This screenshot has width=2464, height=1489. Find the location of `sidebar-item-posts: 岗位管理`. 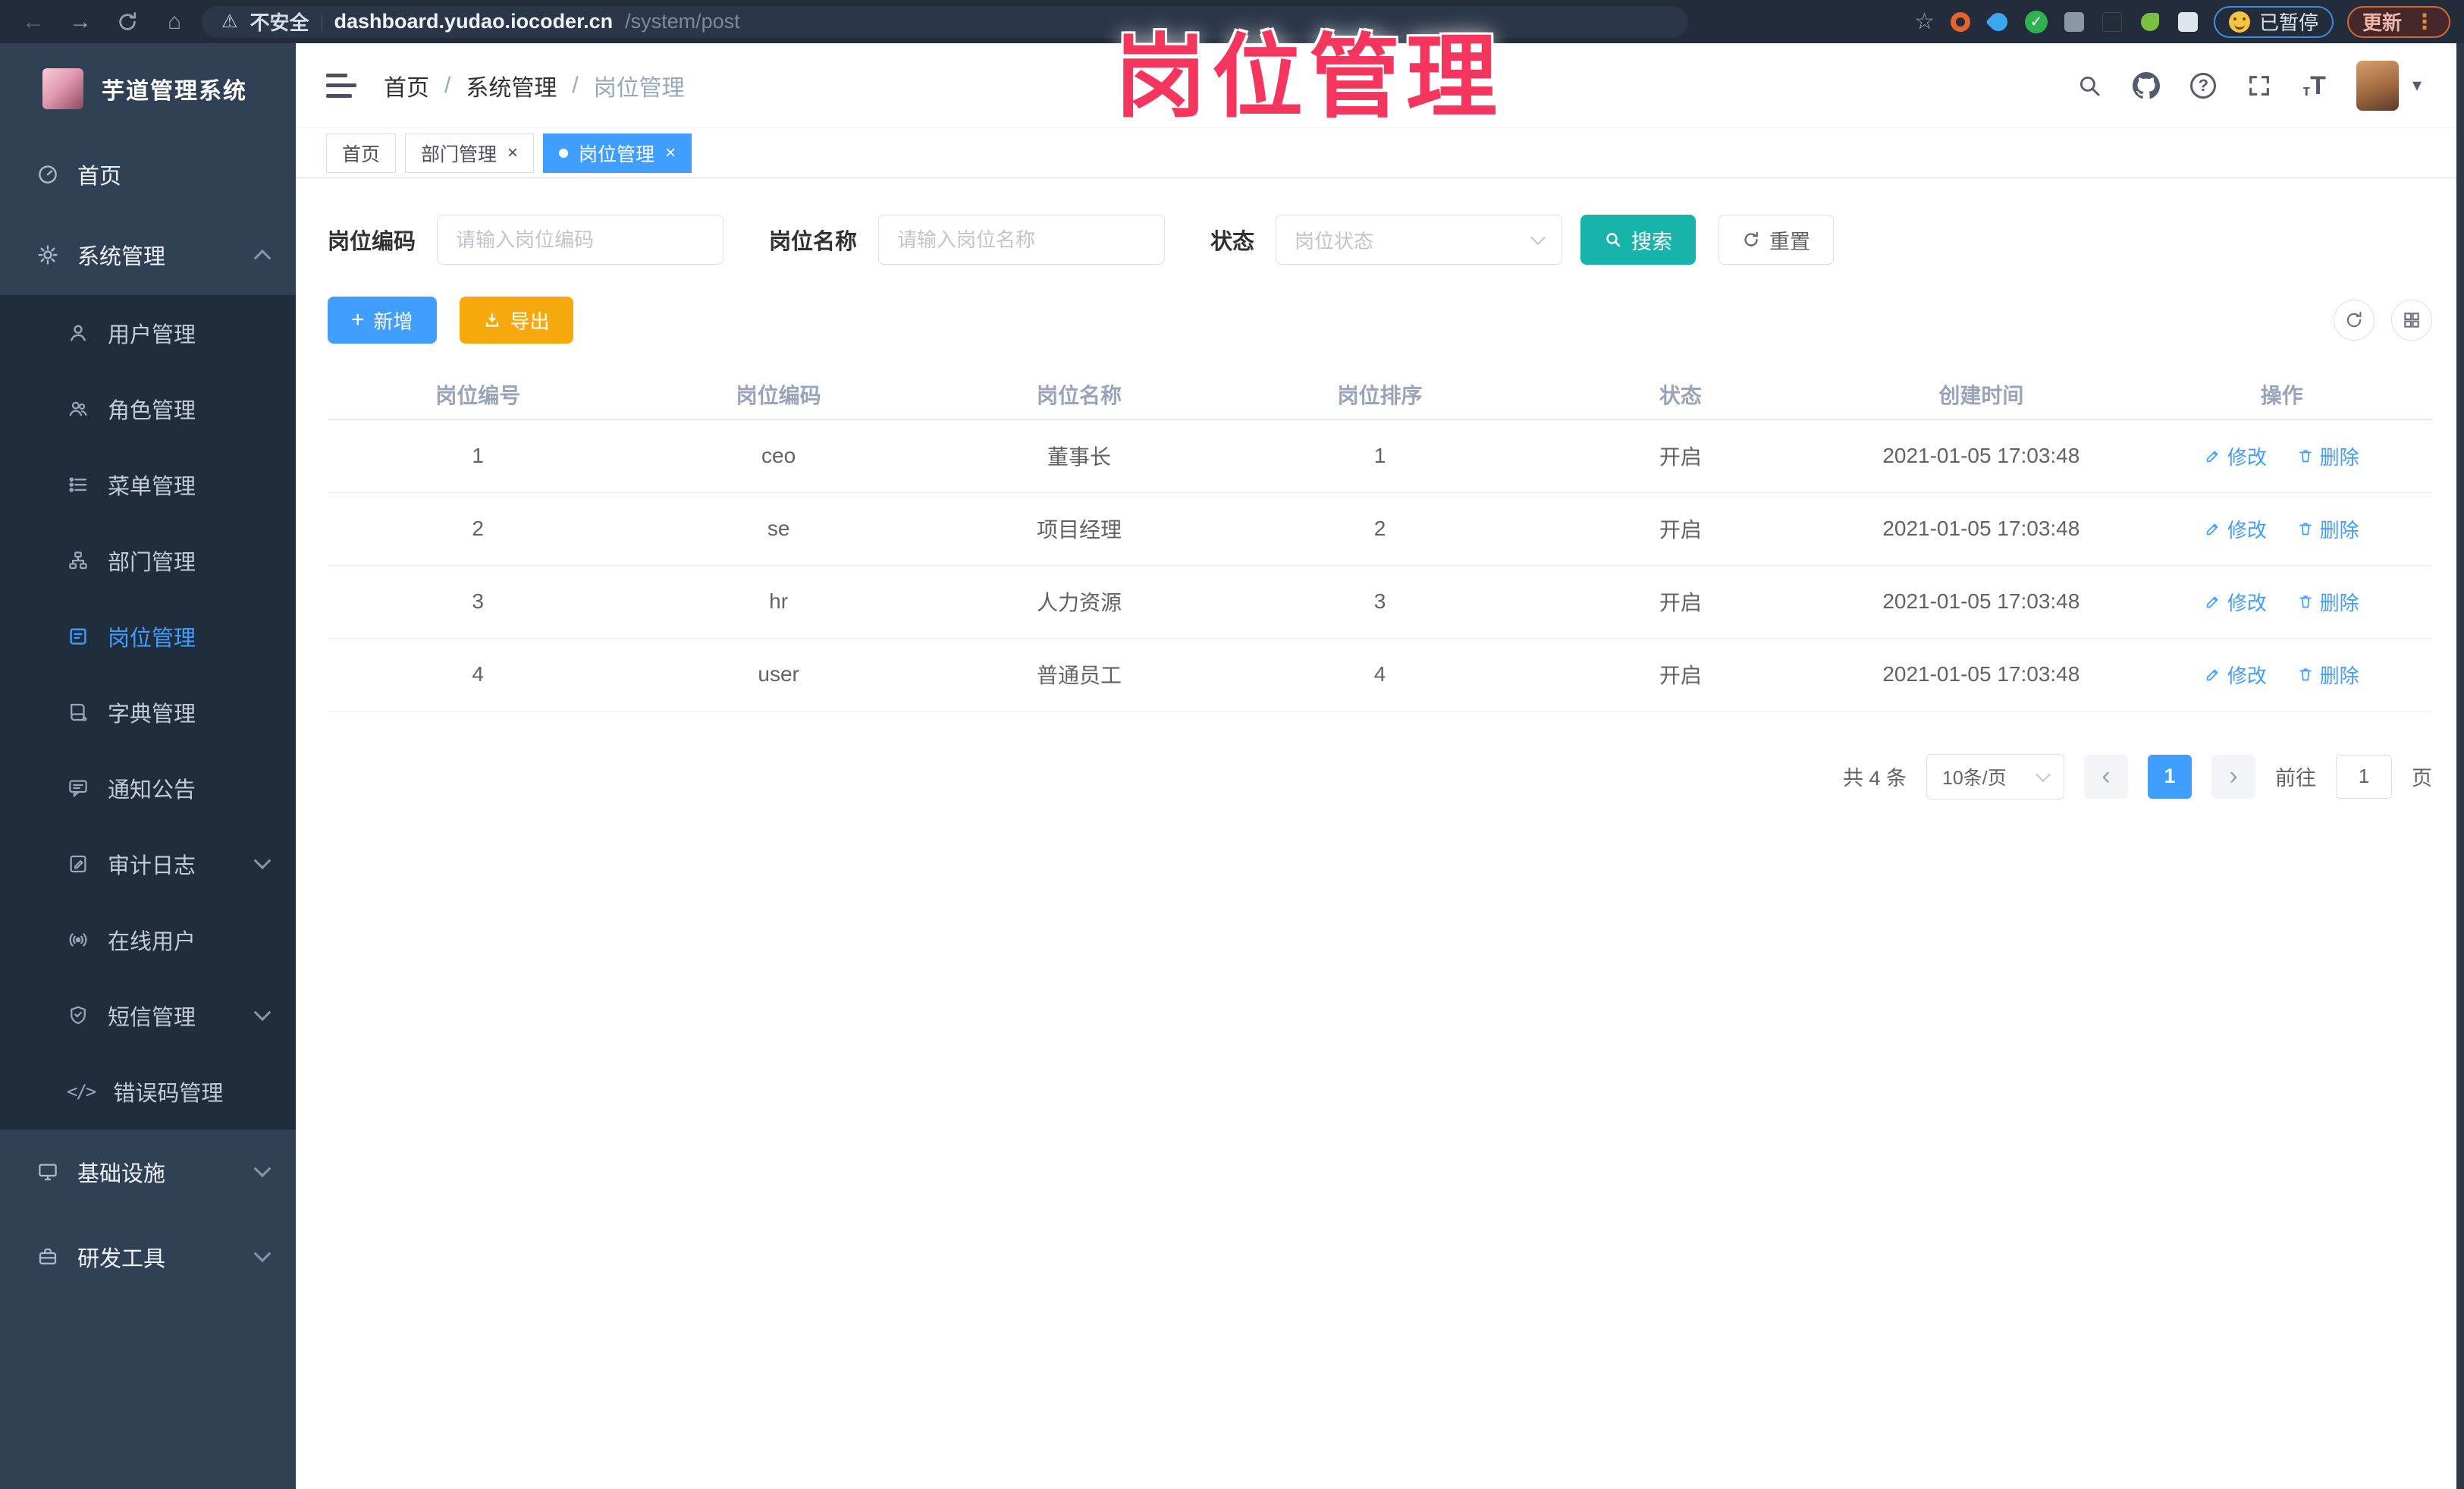

sidebar-item-posts: 岗位管理 is located at coordinates (148, 636).